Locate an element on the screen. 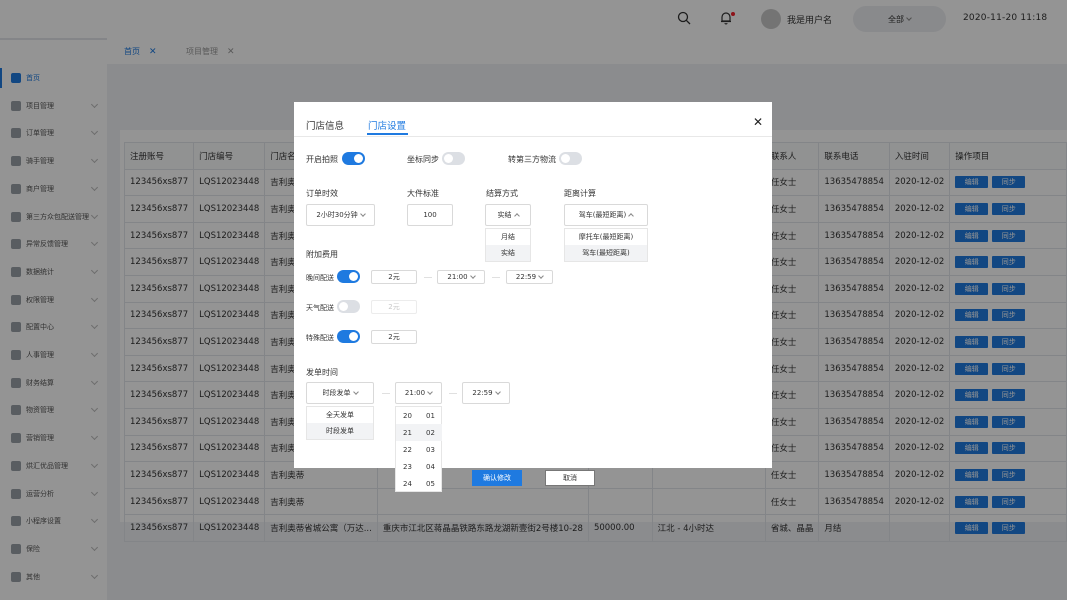 The height and width of the screenshot is (600, 1067). minute-option: 03 is located at coordinates (430, 449).